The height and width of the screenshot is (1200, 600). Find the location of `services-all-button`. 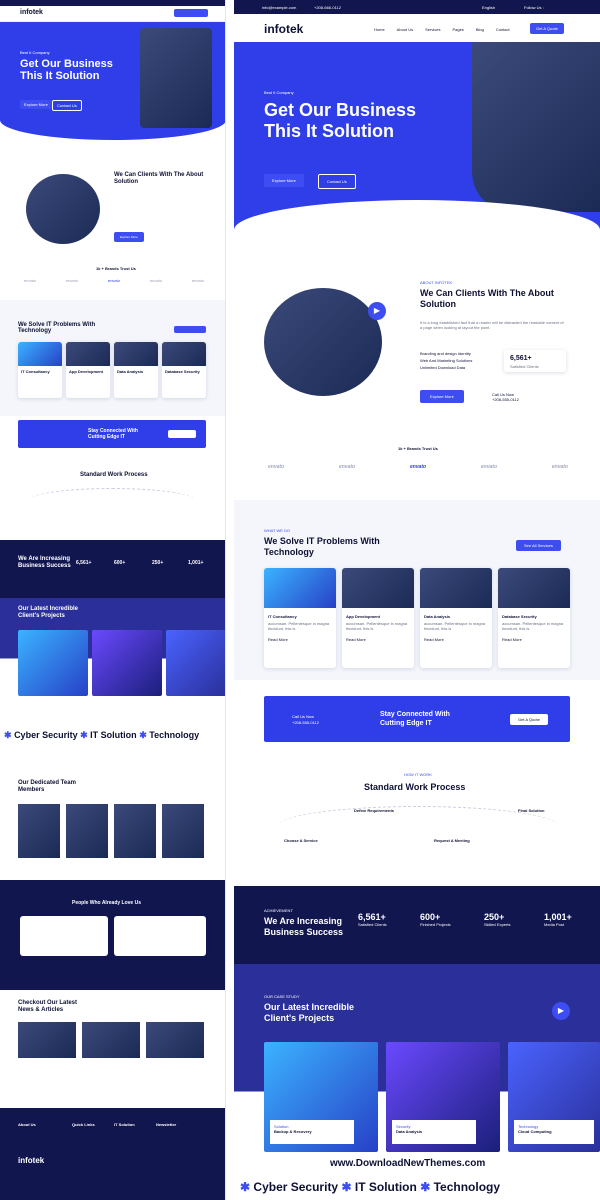

services-all-button is located at coordinates (190, 329).